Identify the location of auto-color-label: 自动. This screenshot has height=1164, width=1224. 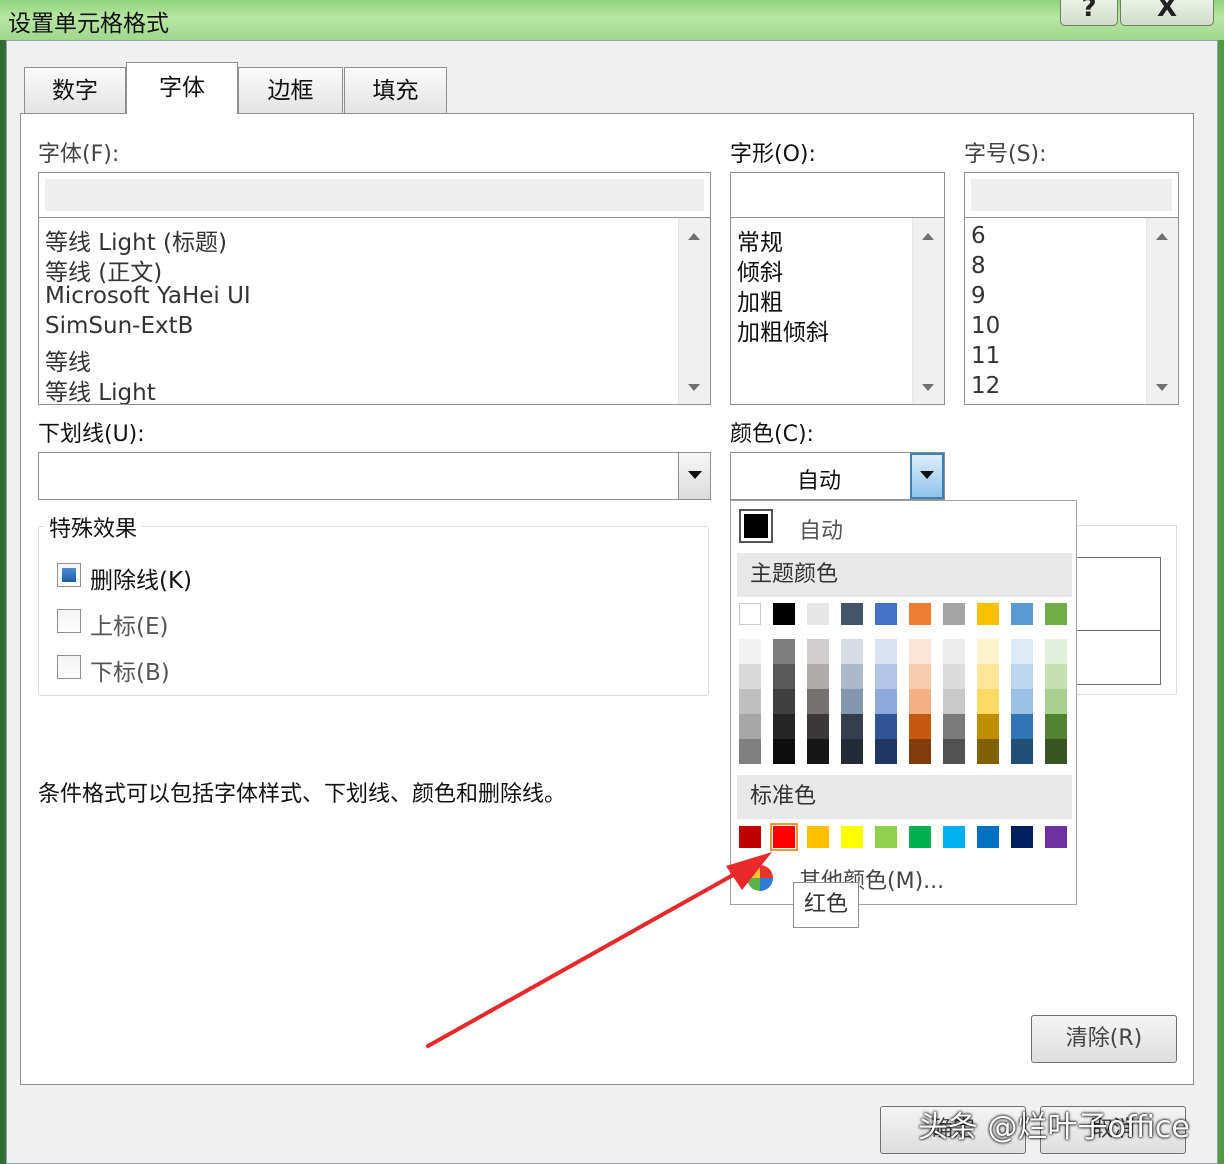
(821, 529).